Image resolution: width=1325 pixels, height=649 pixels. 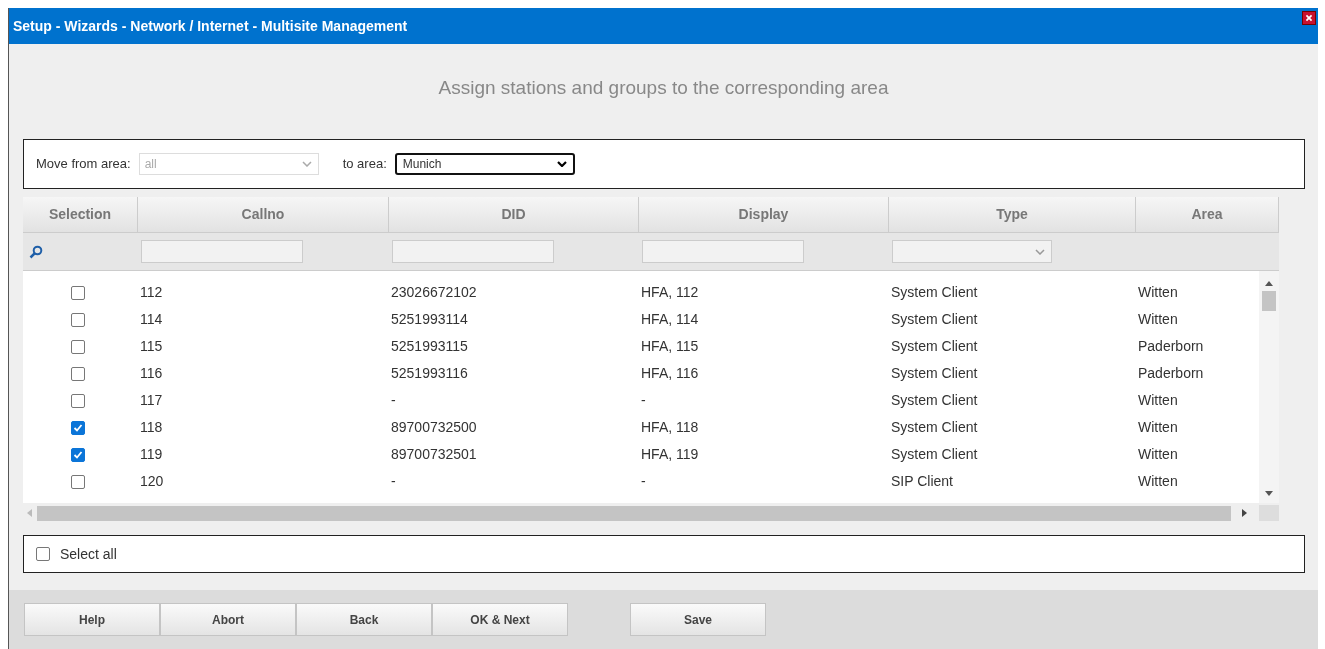 I want to click on column-header: Area, so click(x=1207, y=214).